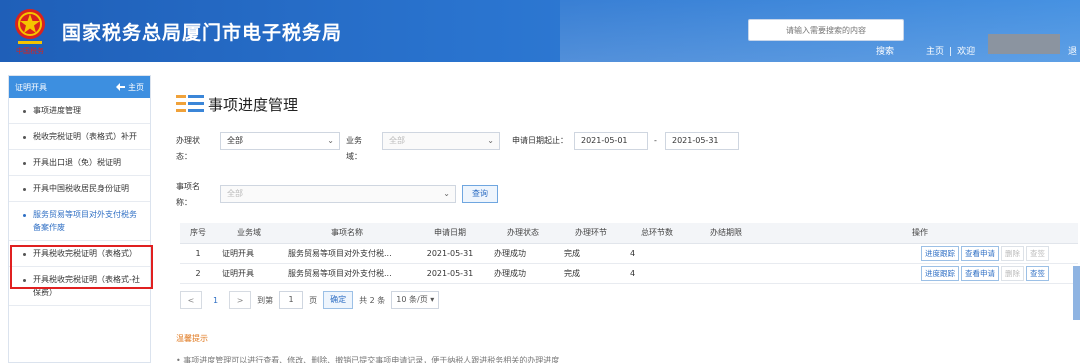 The image size is (1080, 363). I want to click on column-header: 办理状态, so click(523, 233).